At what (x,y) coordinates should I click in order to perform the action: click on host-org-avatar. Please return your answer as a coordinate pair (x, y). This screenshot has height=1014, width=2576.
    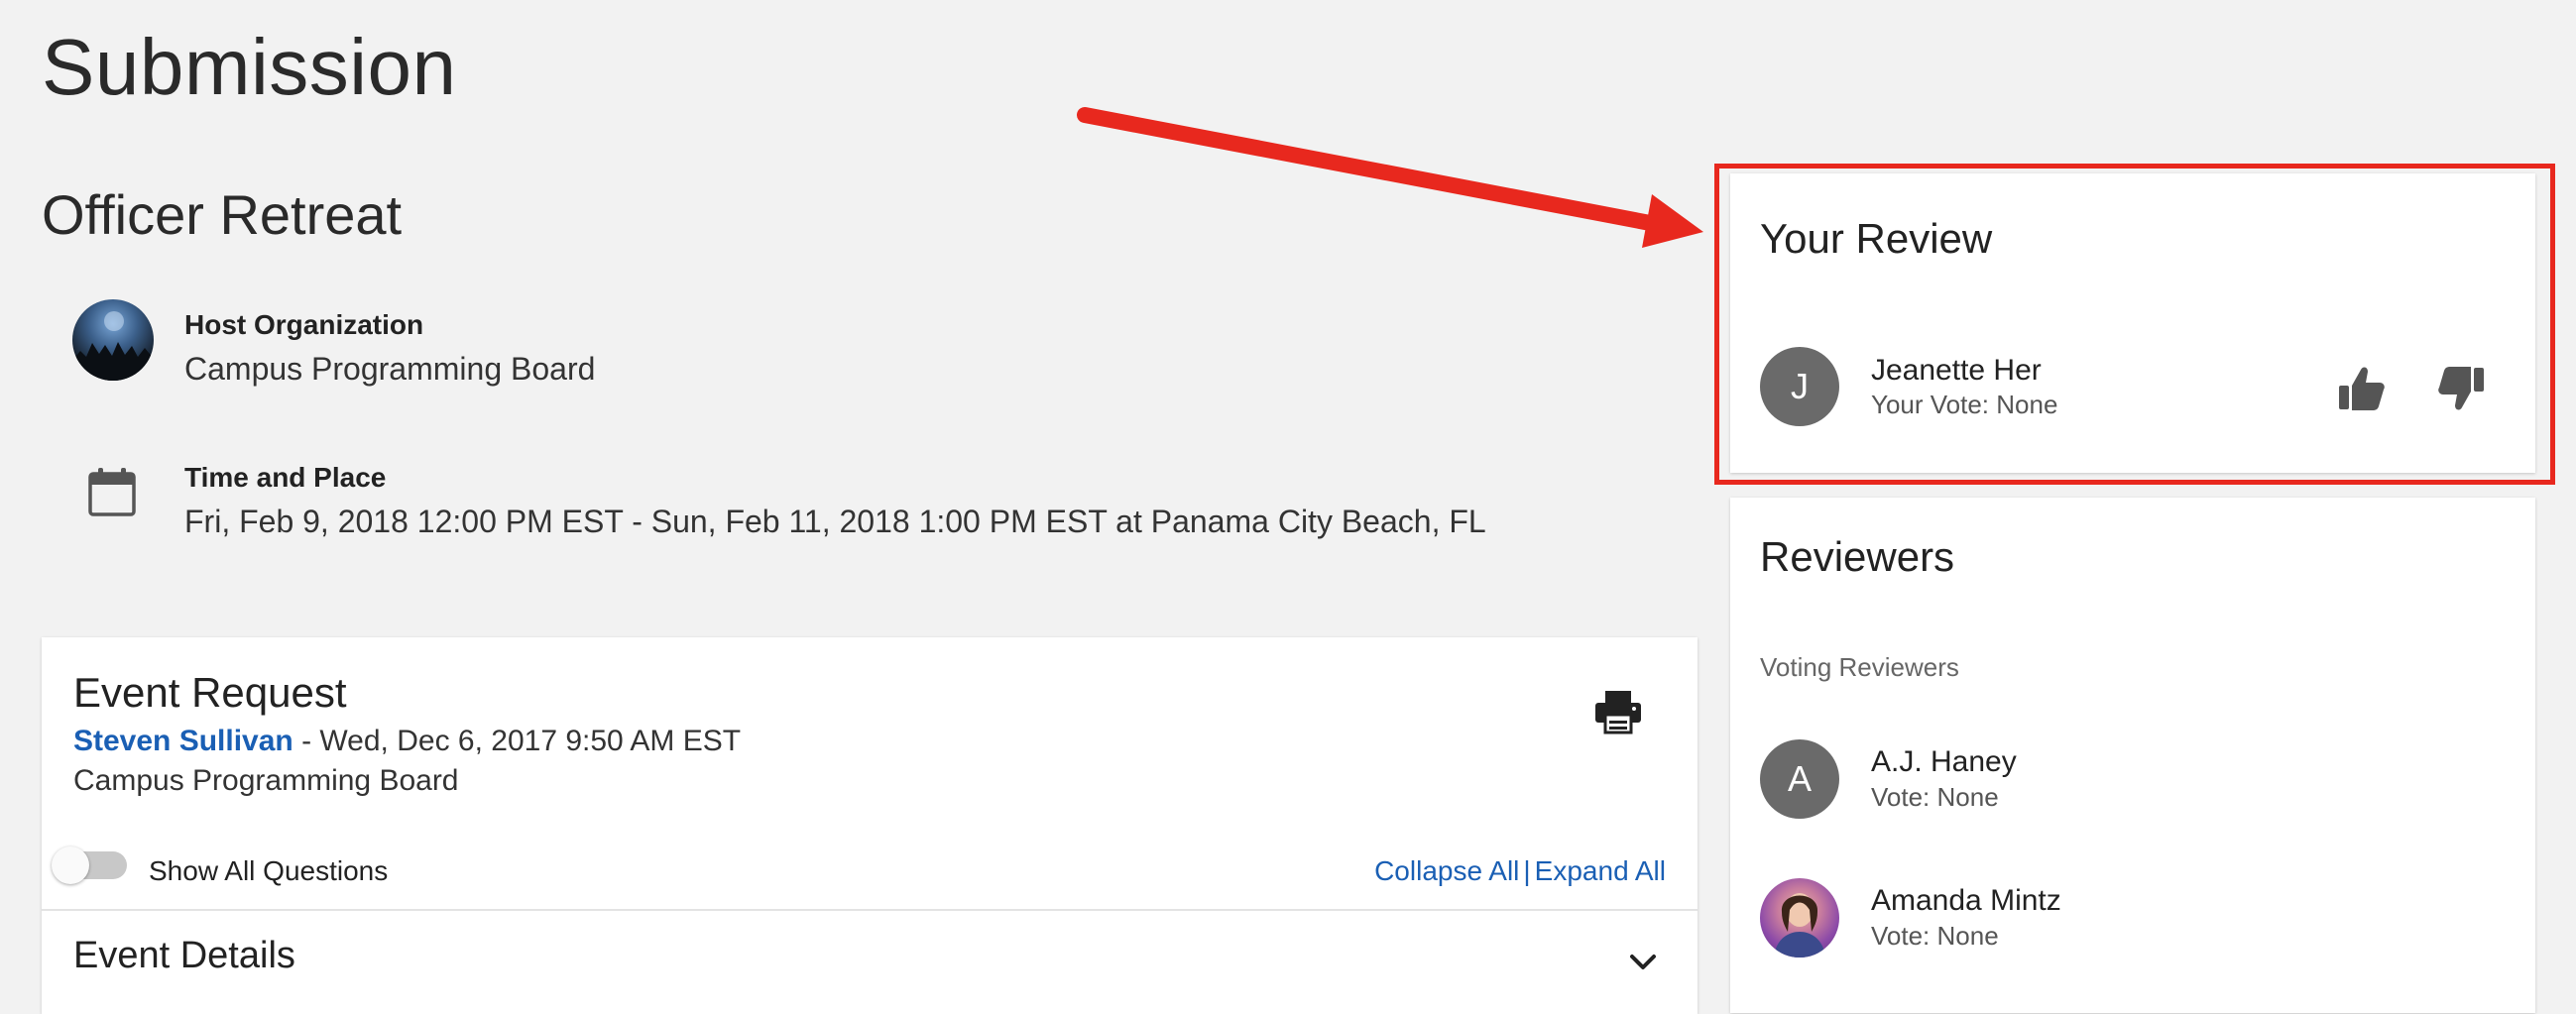
    Looking at the image, I should click on (113, 340).